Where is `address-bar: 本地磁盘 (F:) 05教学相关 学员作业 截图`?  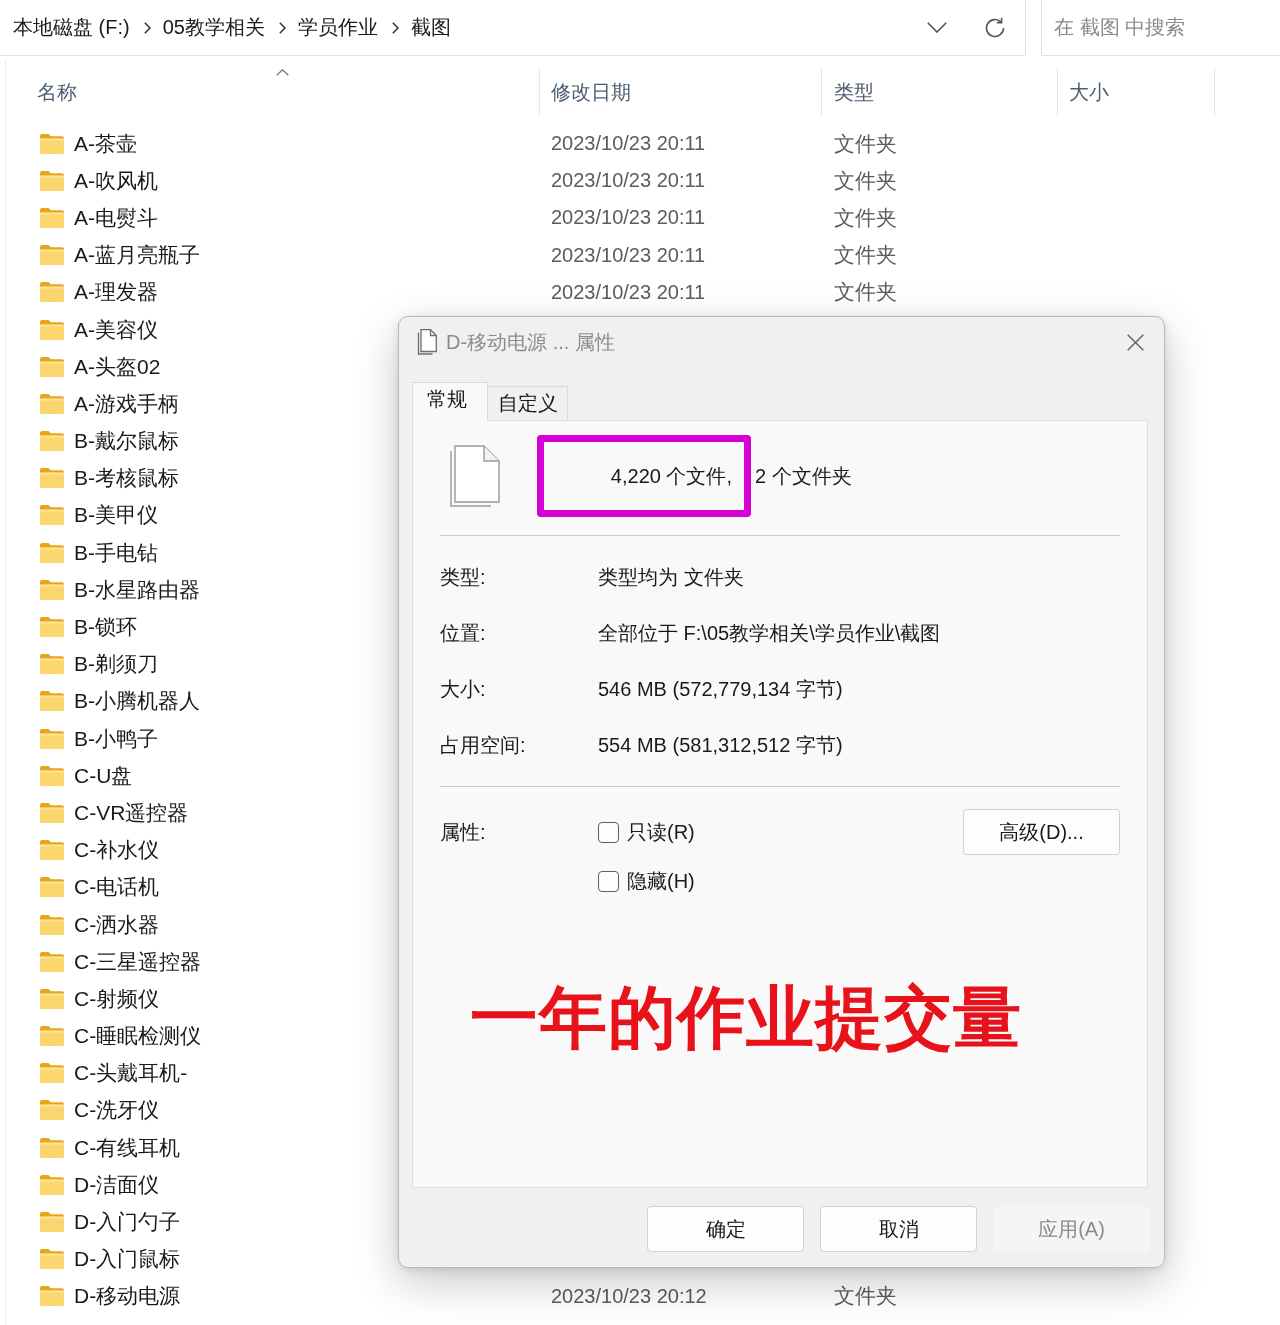 address-bar: 本地磁盘 (F:) 05教学相关 学员作业 截图 is located at coordinates (513, 28).